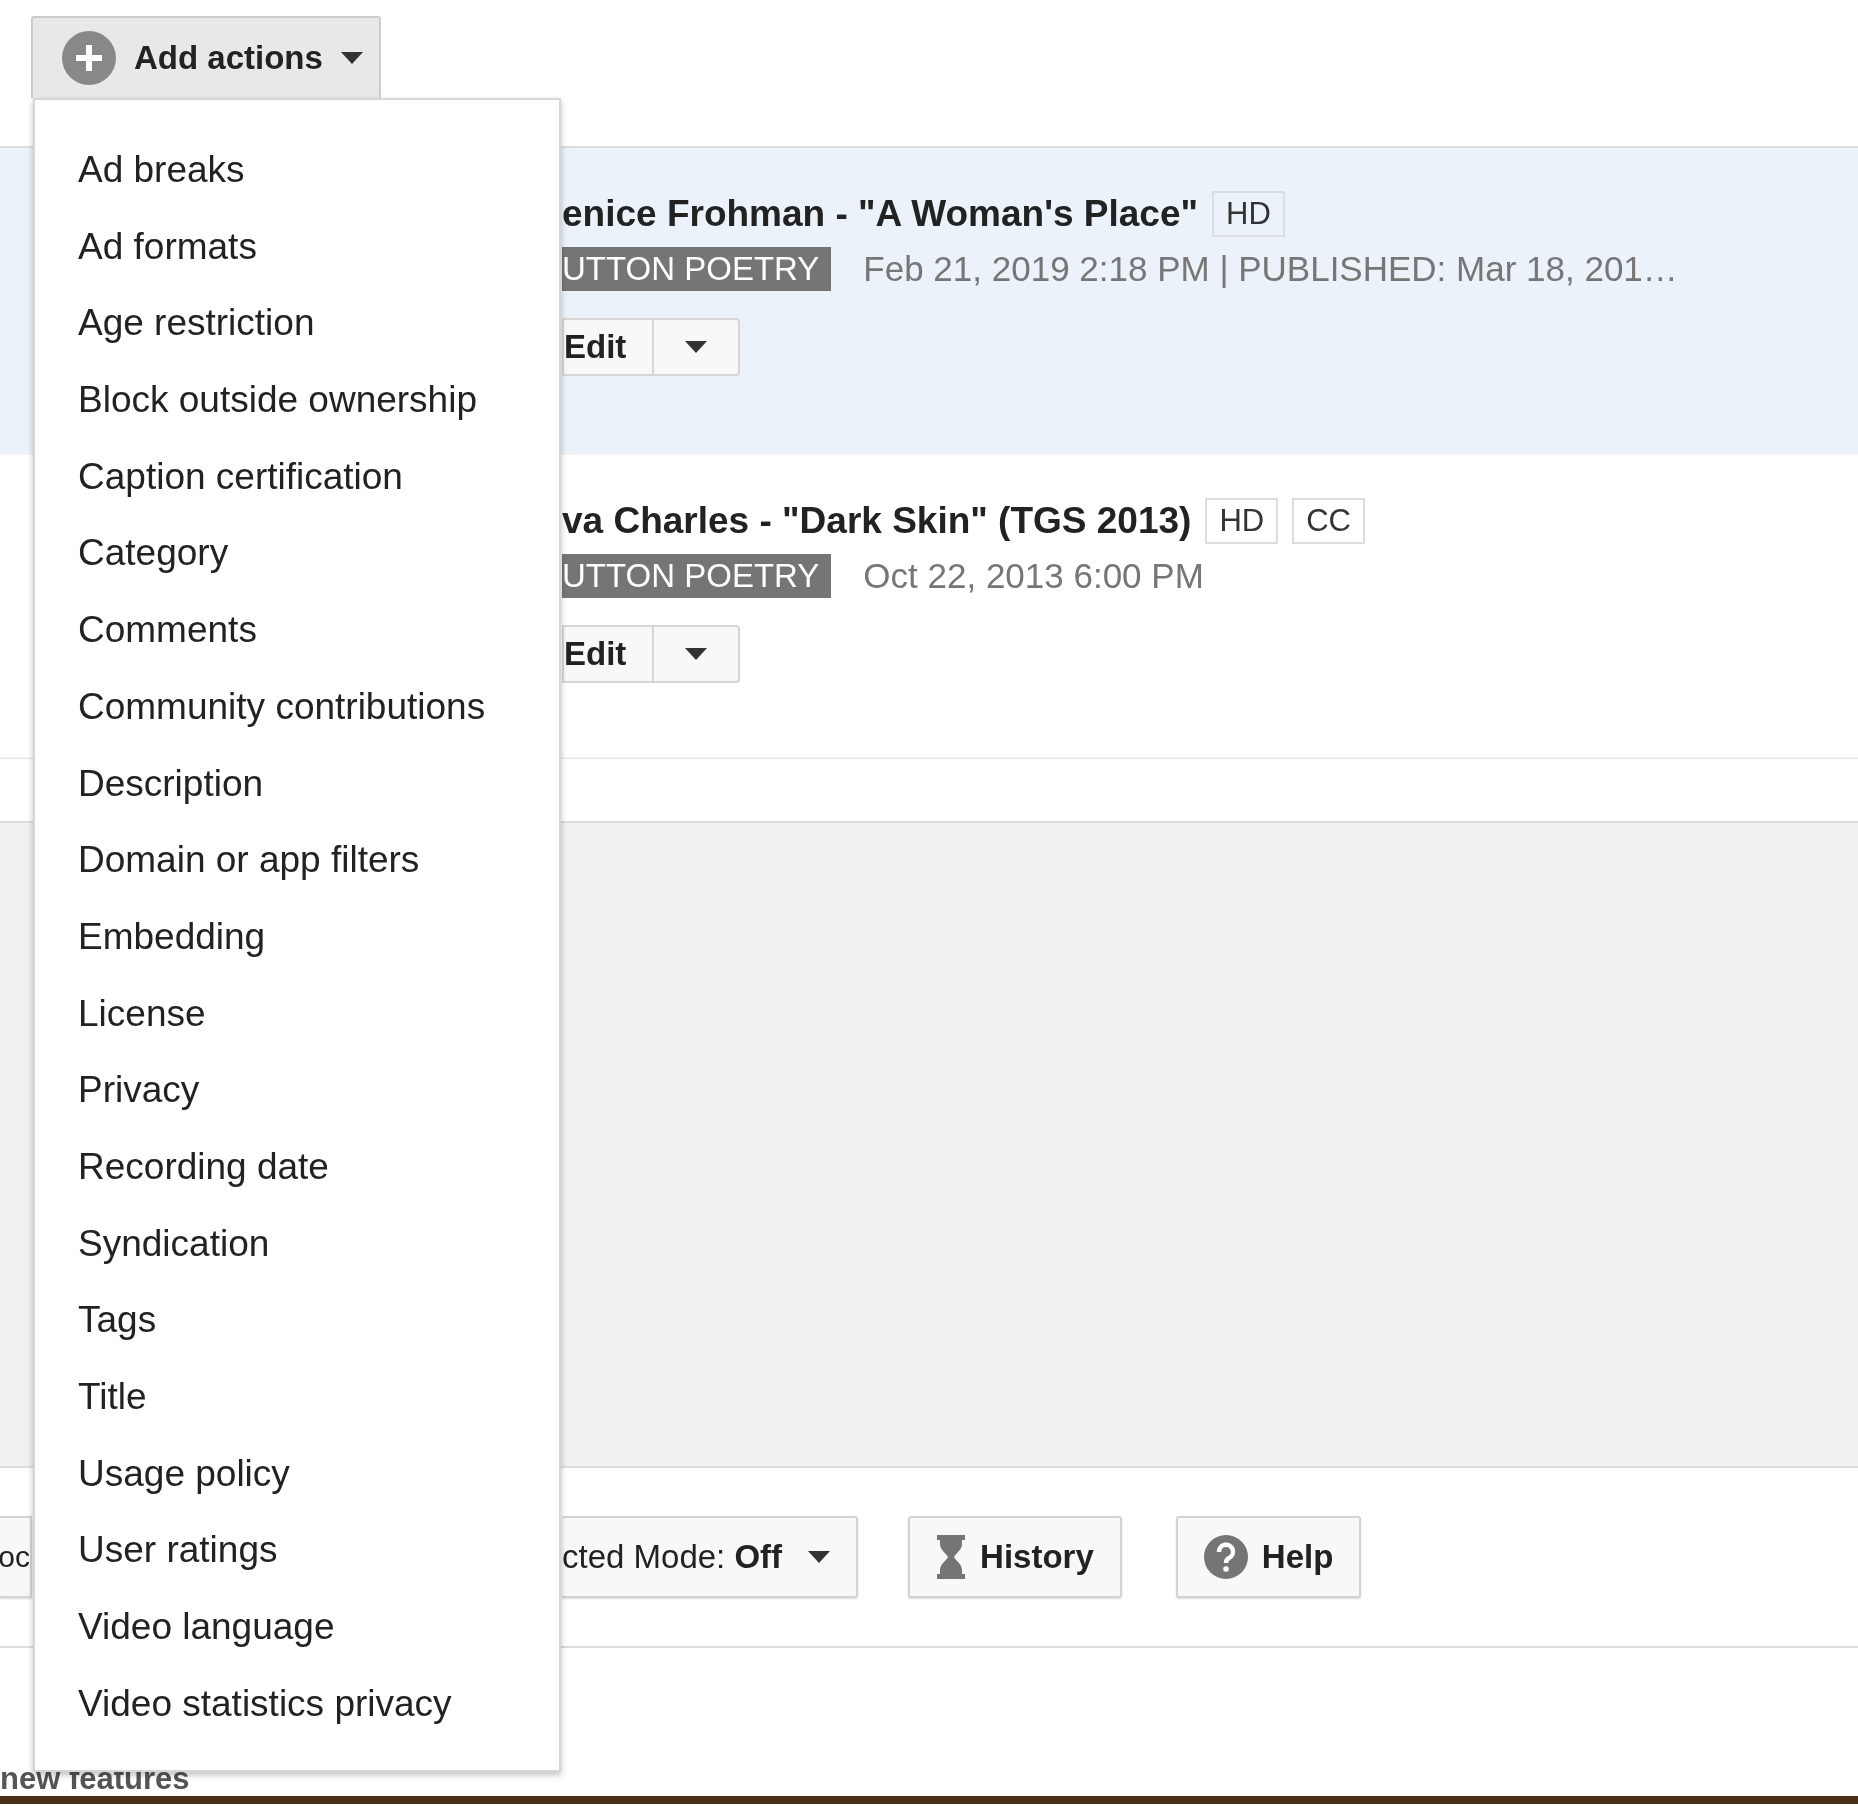 This screenshot has width=1858, height=1806. What do you see at coordinates (16, 1557) in the screenshot?
I see `toolbar-button: oc` at bounding box center [16, 1557].